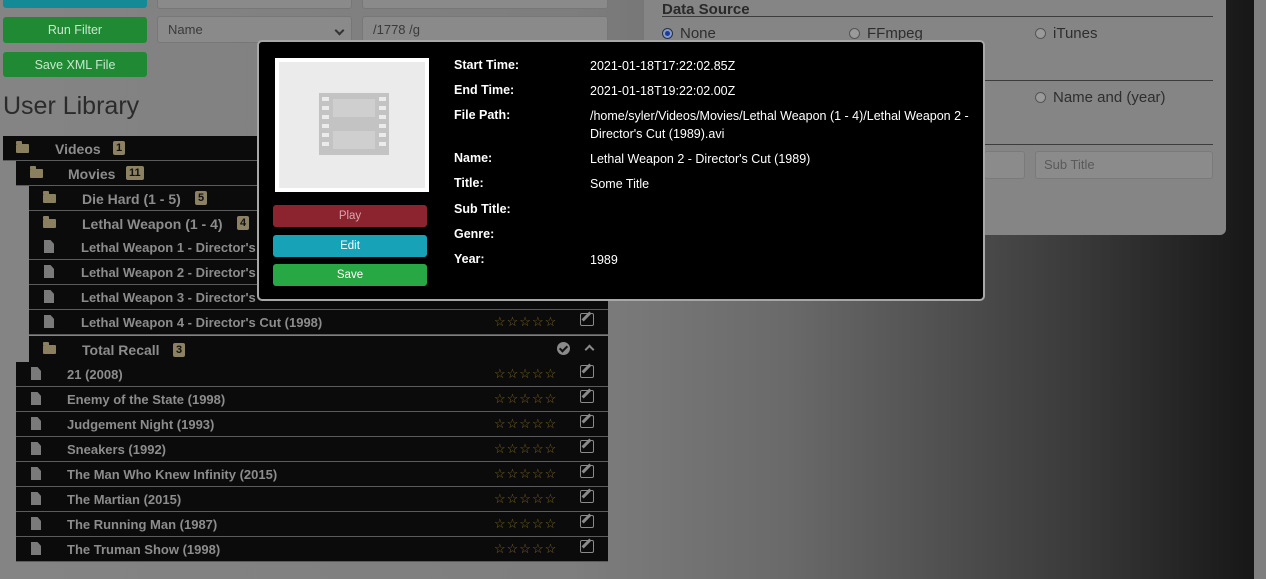  Describe the element at coordinates (700, 159) in the screenshot. I see `name-value: Lethal Weapon 2 - Director's Cut (1989)` at that location.